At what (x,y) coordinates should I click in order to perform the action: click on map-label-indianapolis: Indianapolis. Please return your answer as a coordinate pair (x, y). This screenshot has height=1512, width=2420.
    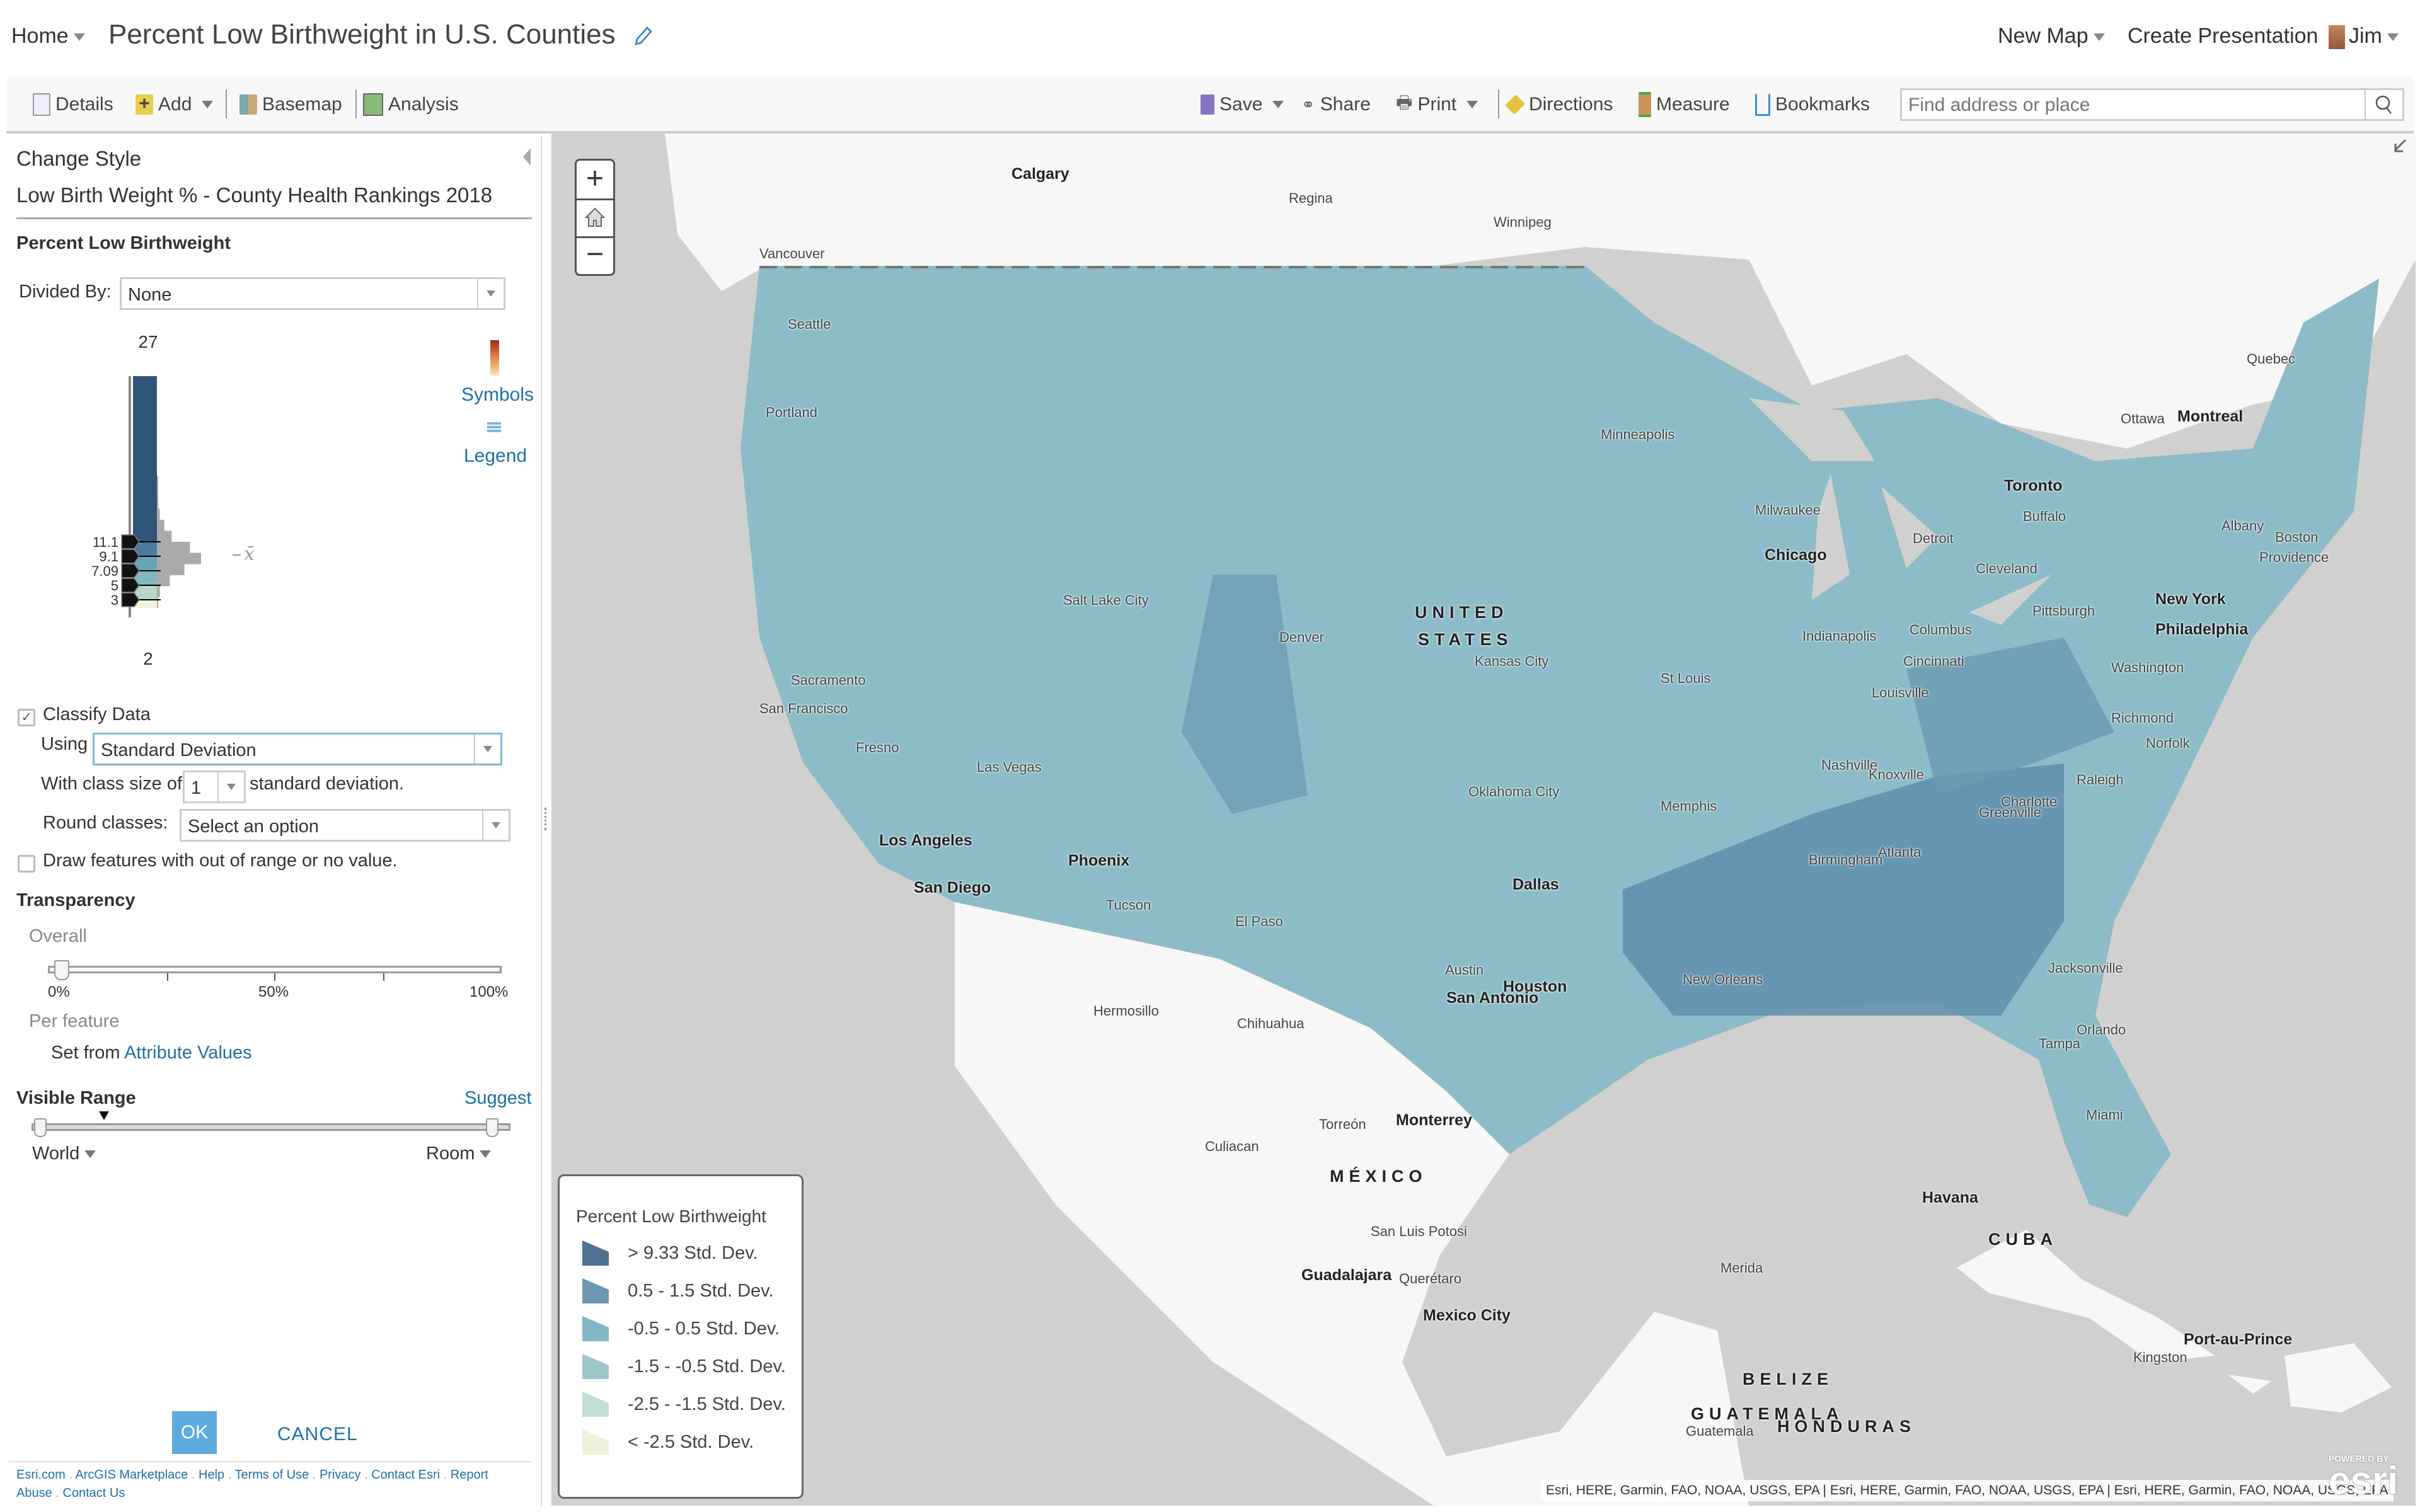
    Looking at the image, I should click on (1839, 636).